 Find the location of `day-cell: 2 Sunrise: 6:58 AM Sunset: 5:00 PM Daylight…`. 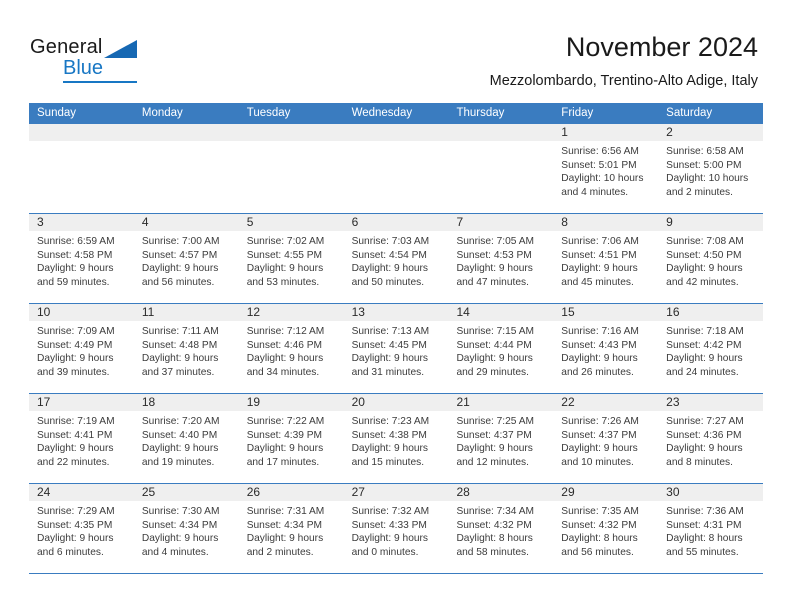

day-cell: 2 Sunrise: 6:58 AM Sunset: 5:00 PM Daylight… is located at coordinates (711, 168).